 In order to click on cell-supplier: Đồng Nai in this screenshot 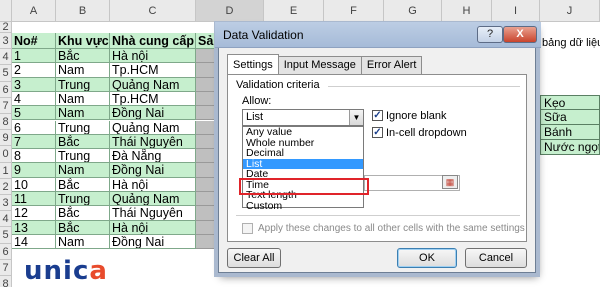, I will do `click(153, 113)`.